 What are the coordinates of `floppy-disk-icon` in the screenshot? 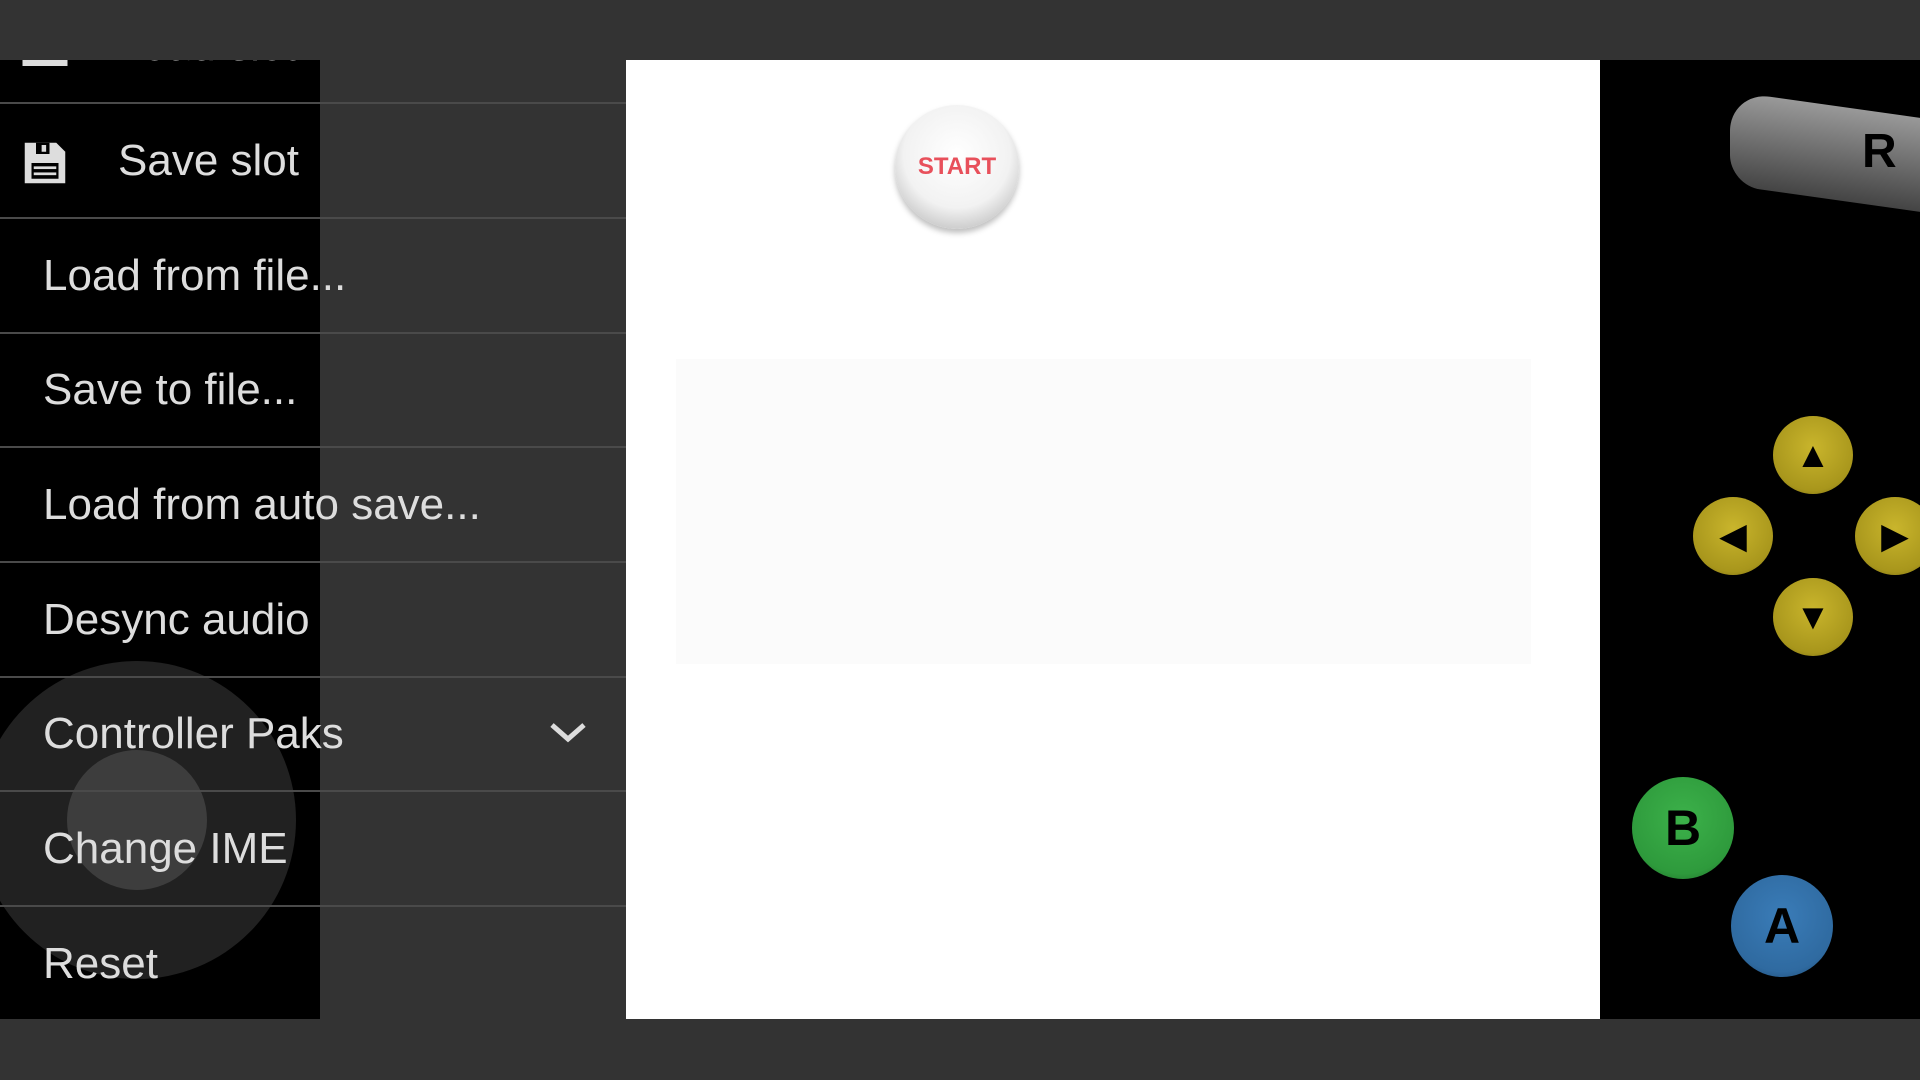 It's located at (45, 163).